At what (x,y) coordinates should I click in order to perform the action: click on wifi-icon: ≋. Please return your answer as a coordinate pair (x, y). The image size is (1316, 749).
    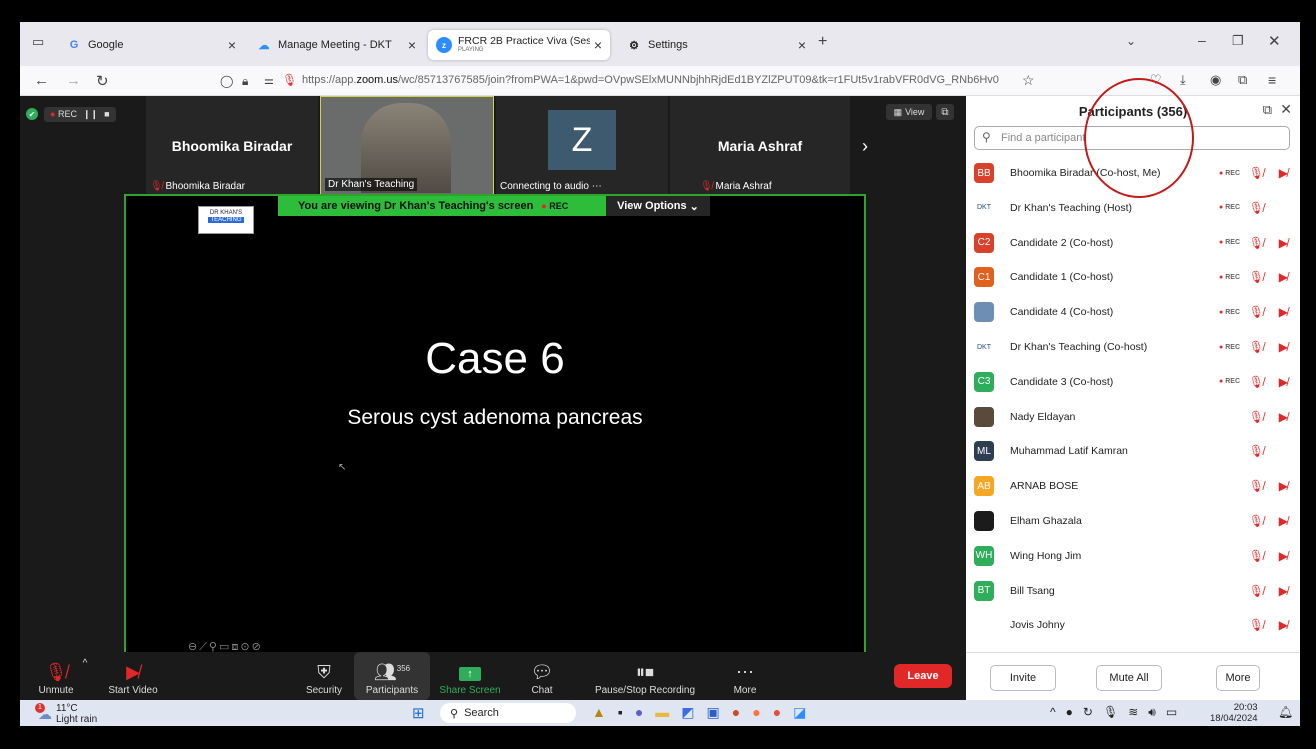
    Looking at the image, I should click on (1133, 712).